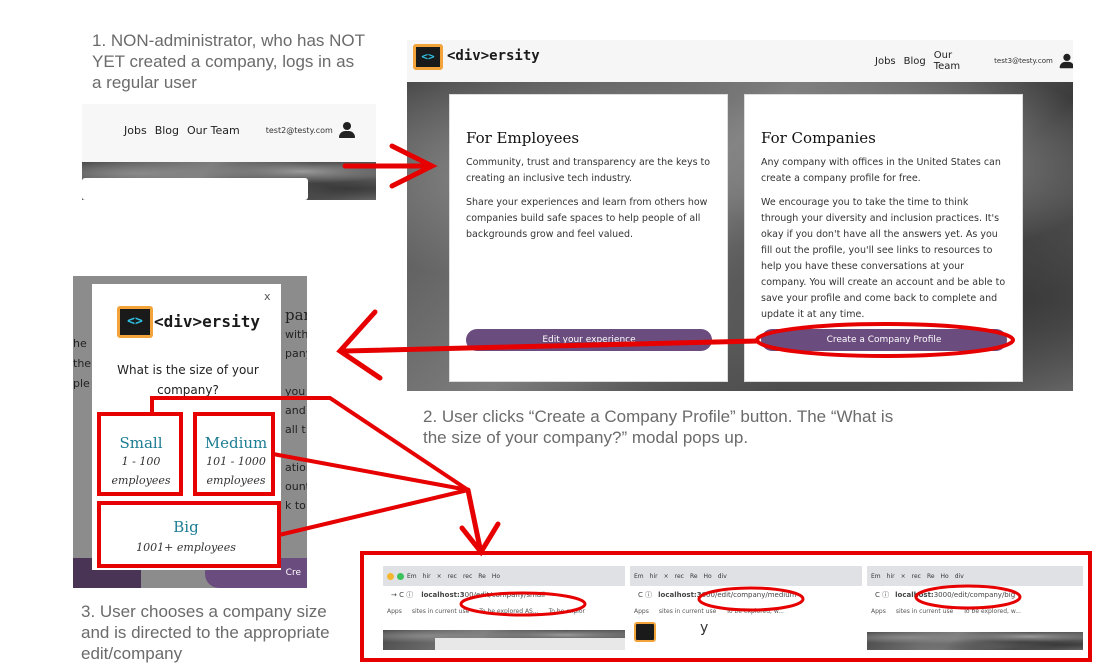  I want to click on logo-icon: <>, so click(428, 57).